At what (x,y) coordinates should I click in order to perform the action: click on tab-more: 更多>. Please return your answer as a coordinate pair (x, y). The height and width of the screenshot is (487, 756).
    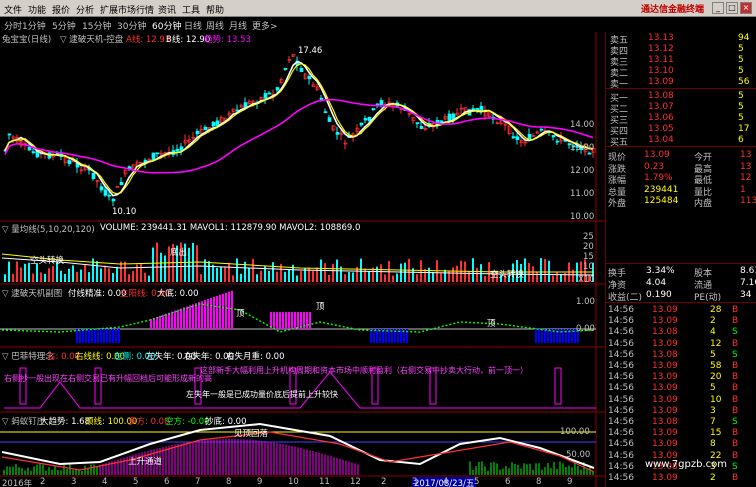
    Looking at the image, I should click on (265, 25).